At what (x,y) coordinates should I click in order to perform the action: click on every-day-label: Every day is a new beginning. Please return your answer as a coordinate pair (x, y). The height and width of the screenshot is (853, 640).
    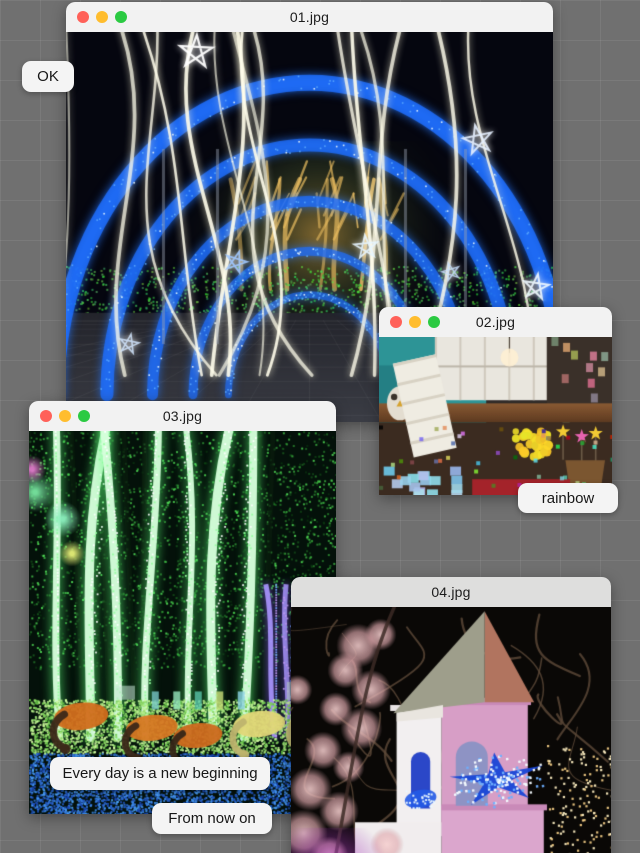
    Looking at the image, I should click on (160, 773).